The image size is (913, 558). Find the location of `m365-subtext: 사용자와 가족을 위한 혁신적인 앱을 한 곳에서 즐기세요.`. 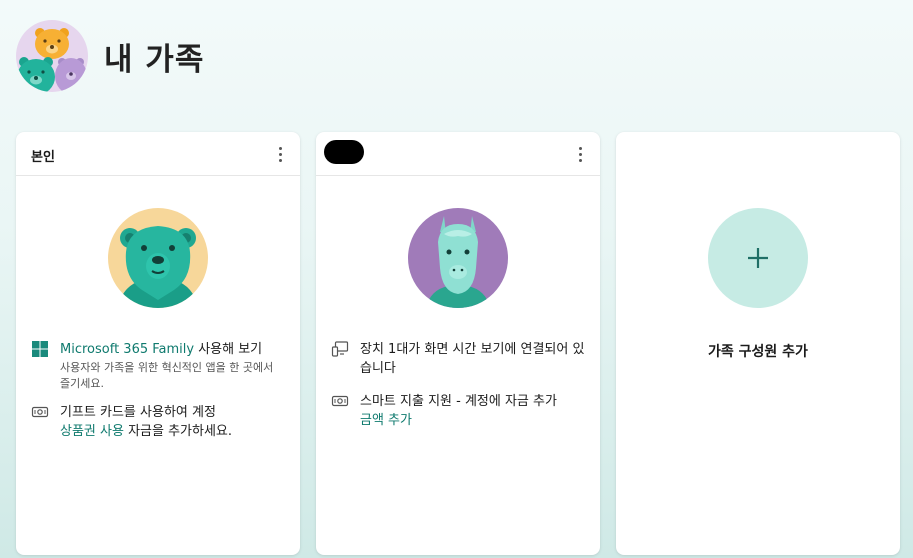

m365-subtext: 사용자와 가족을 위한 혁신적인 앱을 한 곳에서 즐기세요. is located at coordinates (167, 375).